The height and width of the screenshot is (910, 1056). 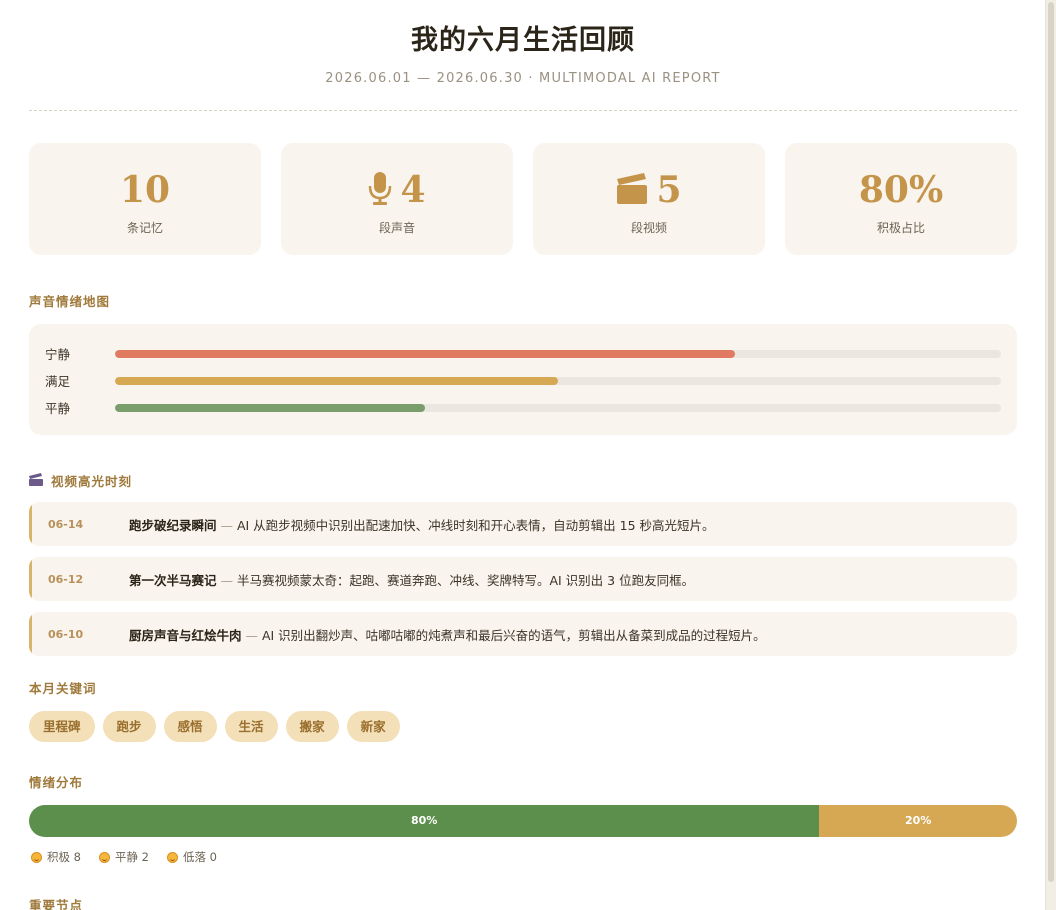 What do you see at coordinates (190, 726) in the screenshot?
I see `keyword-chip: 感悟` at bounding box center [190, 726].